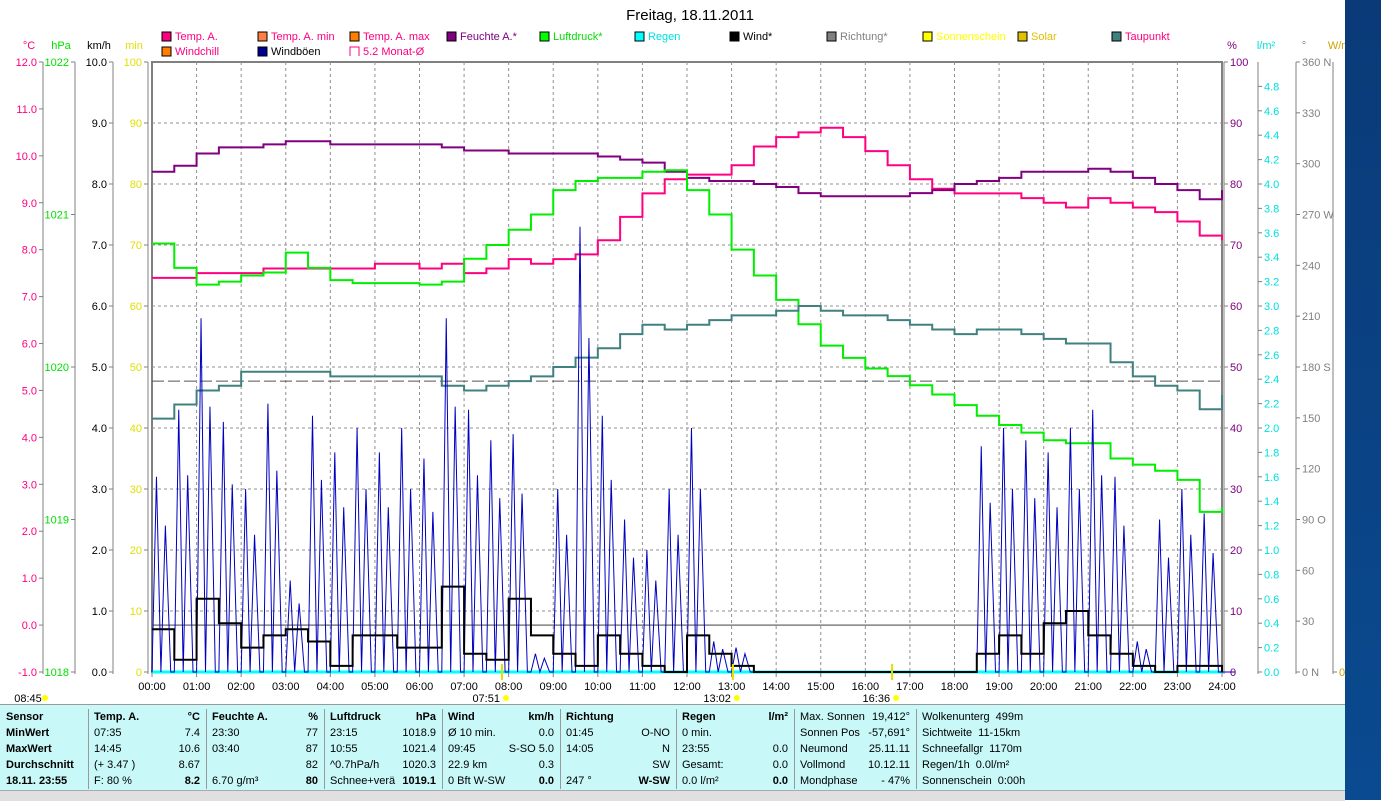 This screenshot has height=801, width=1381. Describe the element at coordinates (580, 749) in the screenshot. I see `stats-label: 14:05` at that location.